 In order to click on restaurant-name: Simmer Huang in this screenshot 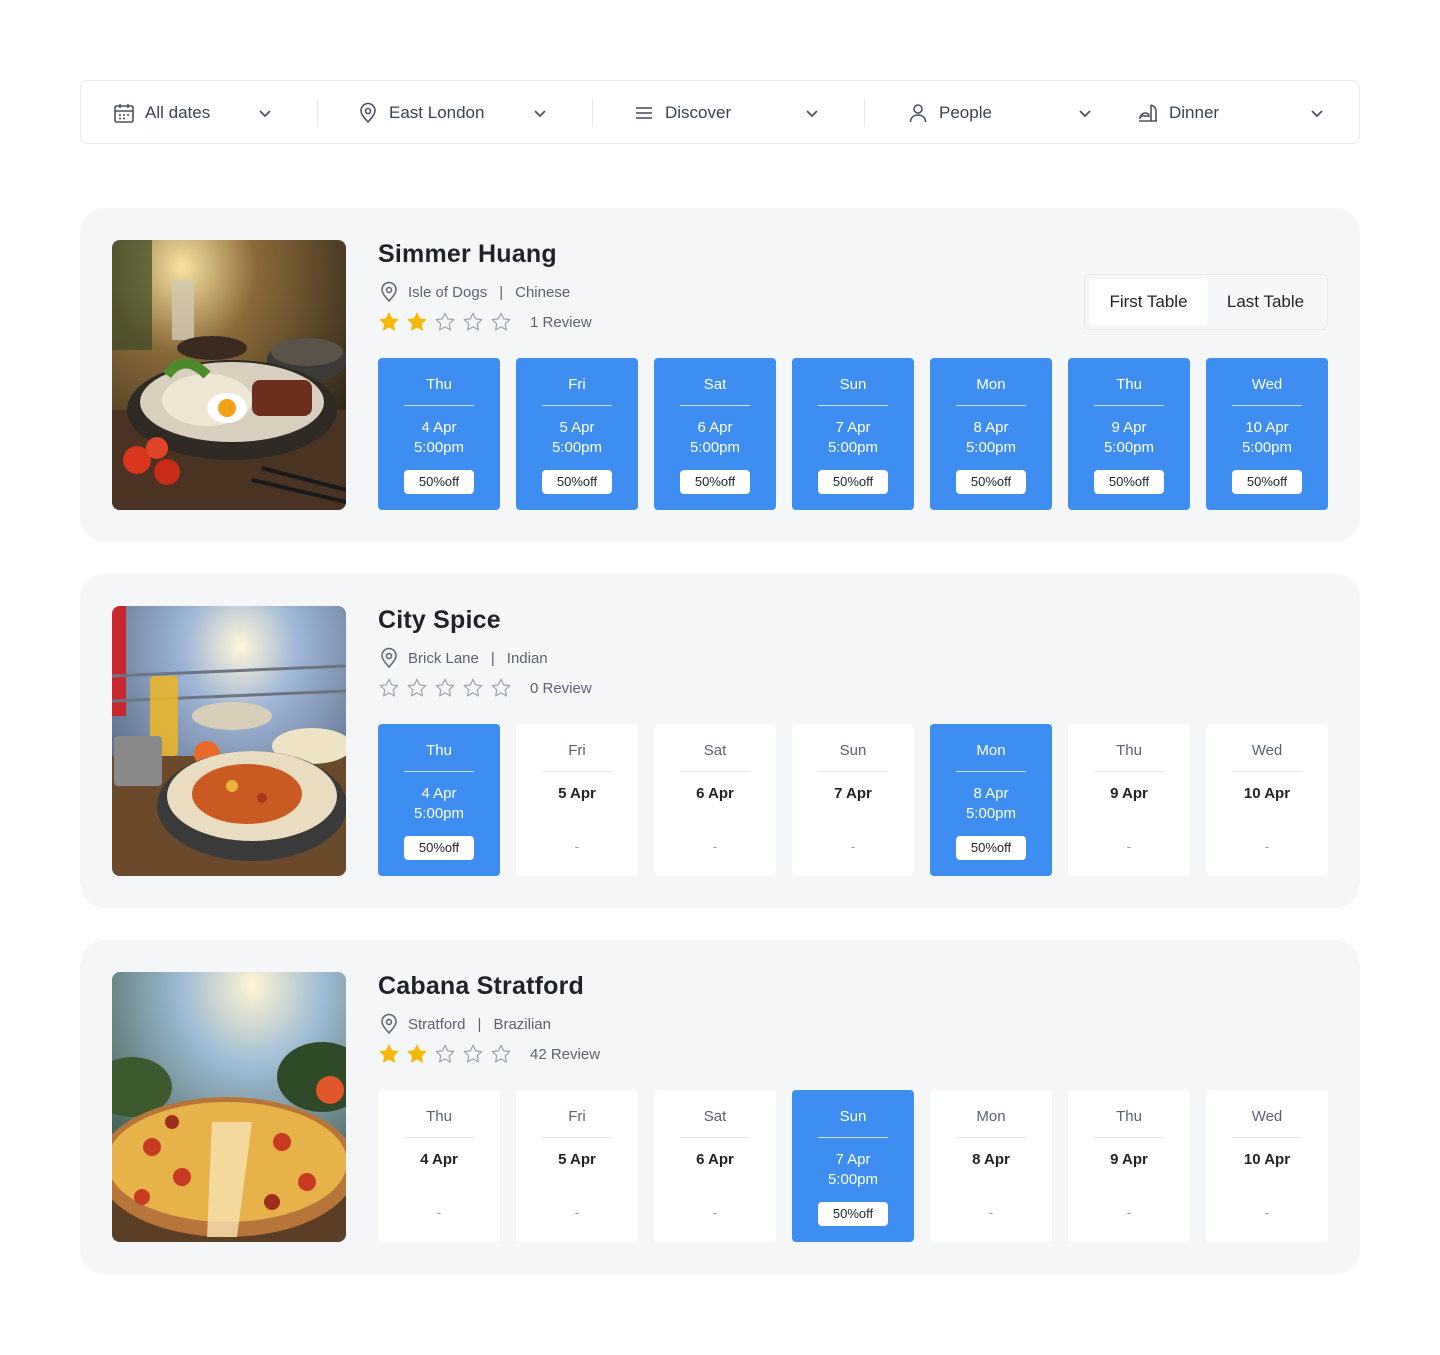, I will do `click(467, 254)`.